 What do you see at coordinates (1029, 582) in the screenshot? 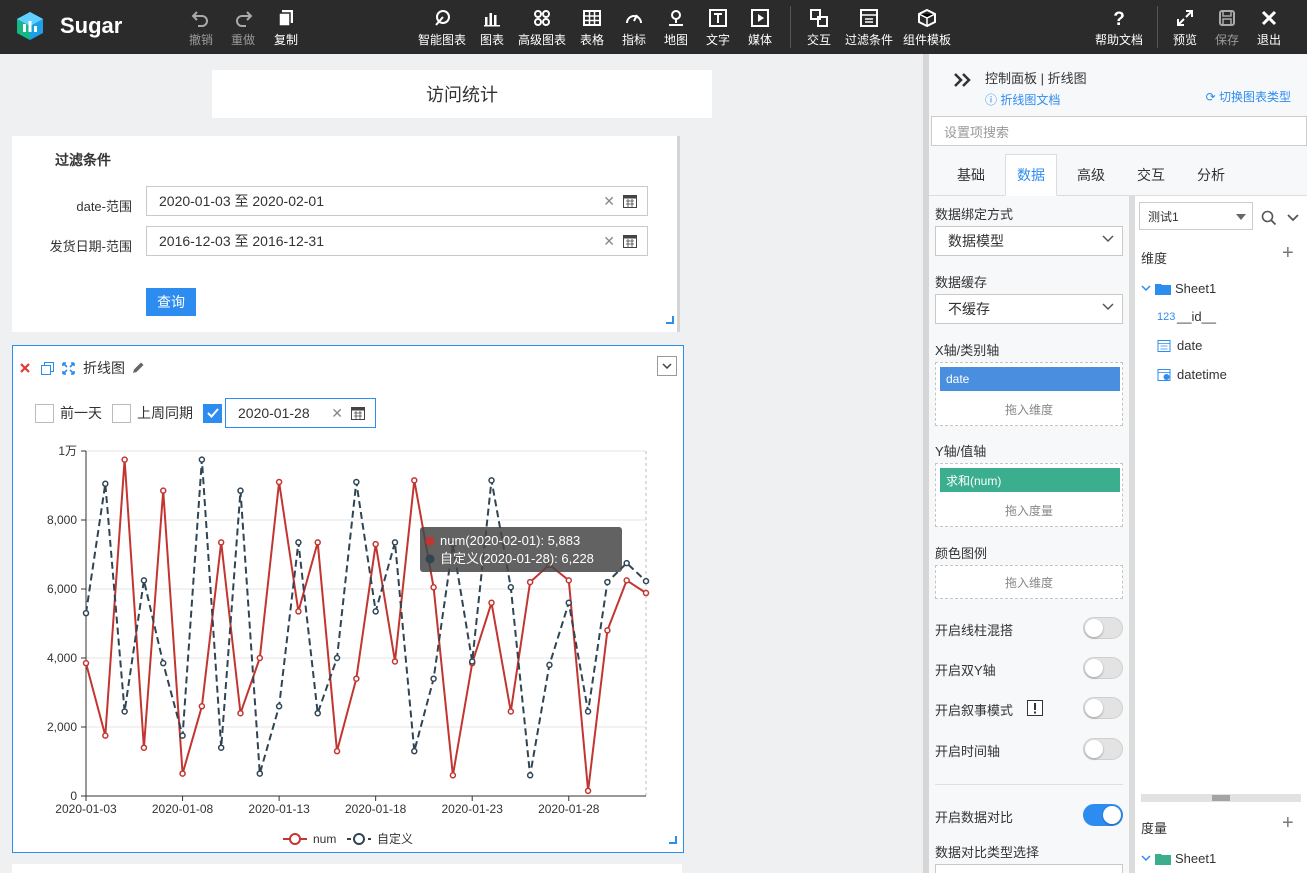
I see `legend-drop-zone: 拖入维度` at bounding box center [1029, 582].